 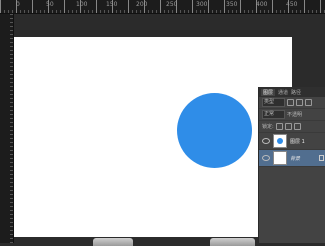 I want to click on ruler-number: 150, so click(x=112, y=4).